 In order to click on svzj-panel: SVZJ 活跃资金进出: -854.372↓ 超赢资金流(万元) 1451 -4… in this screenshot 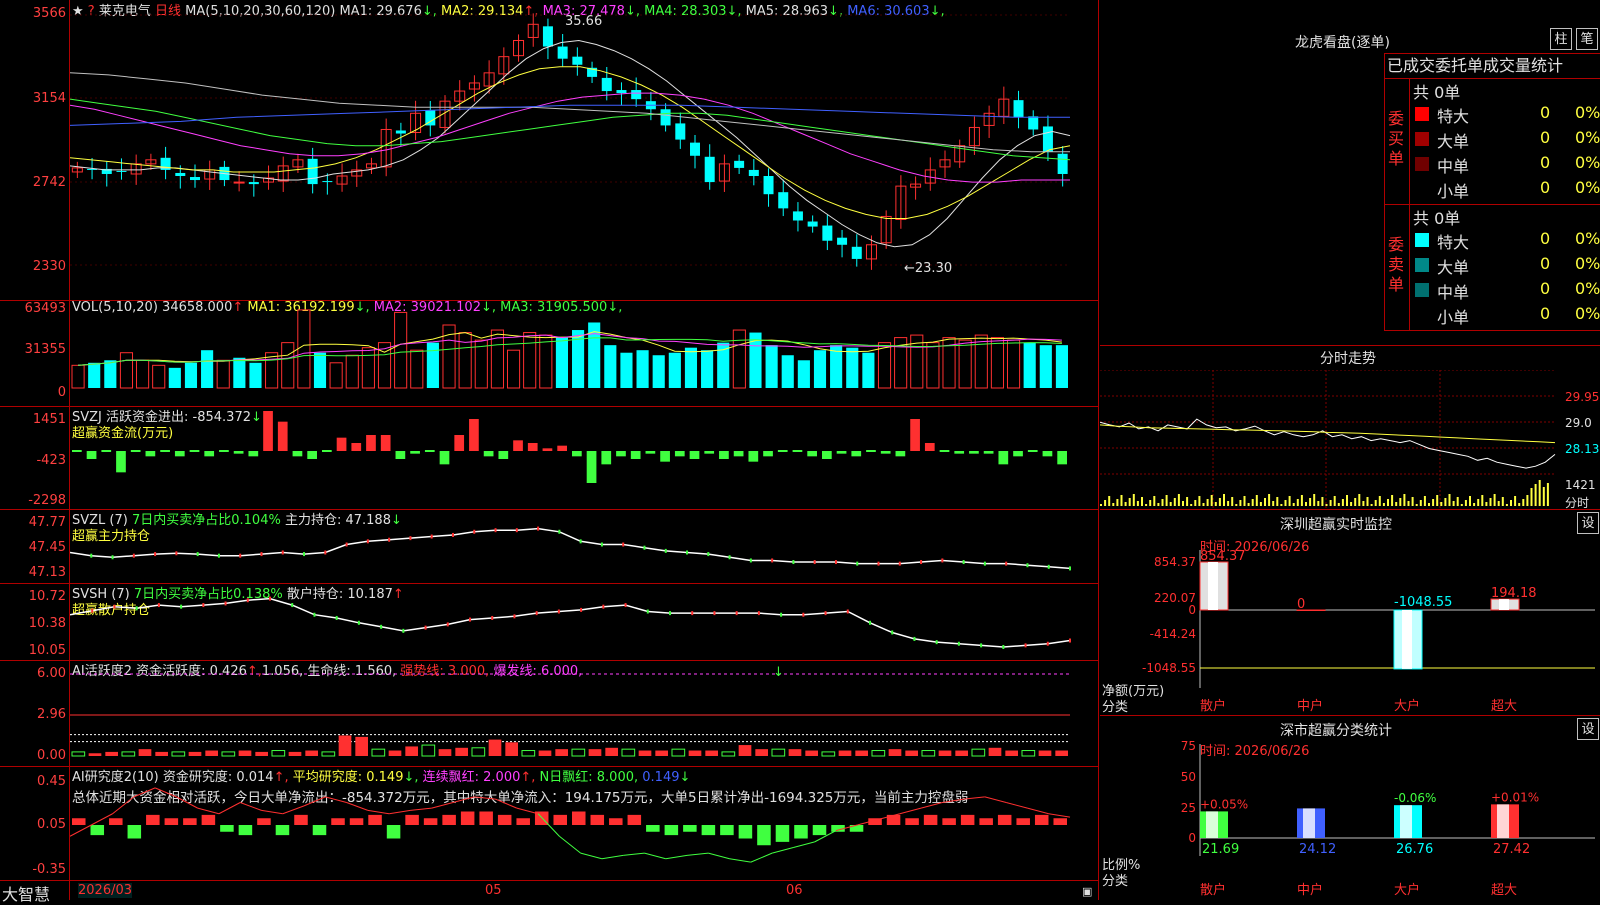, I will do `click(549, 458)`.